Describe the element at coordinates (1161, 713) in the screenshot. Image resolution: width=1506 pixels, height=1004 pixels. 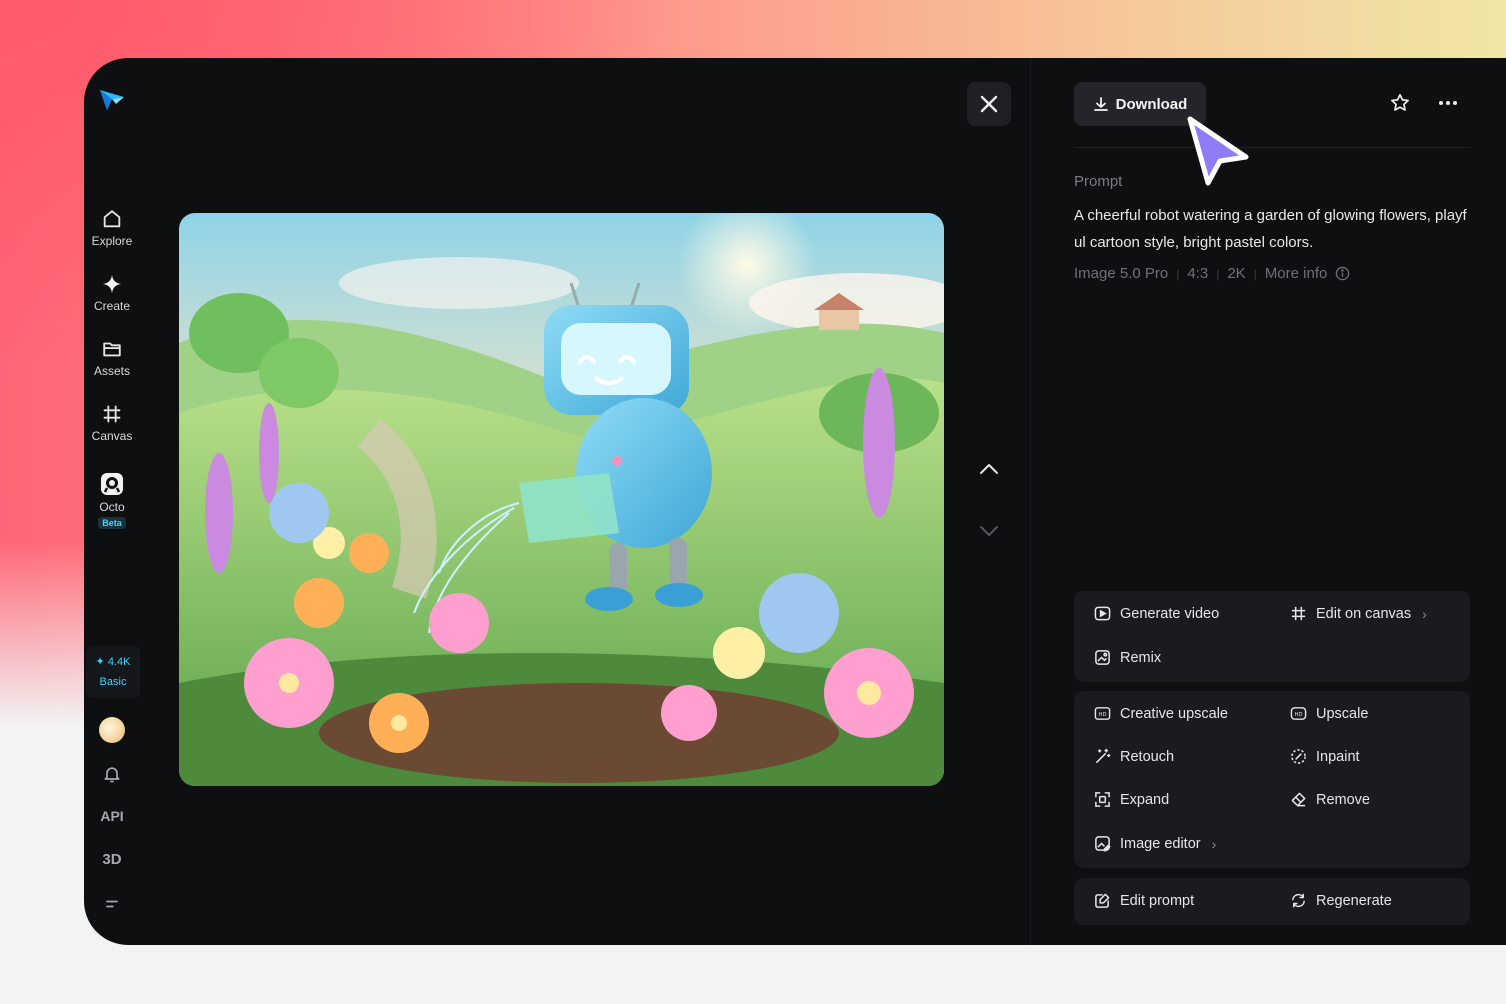
I see `creative-upscale-button: HD Creative upscale` at that location.